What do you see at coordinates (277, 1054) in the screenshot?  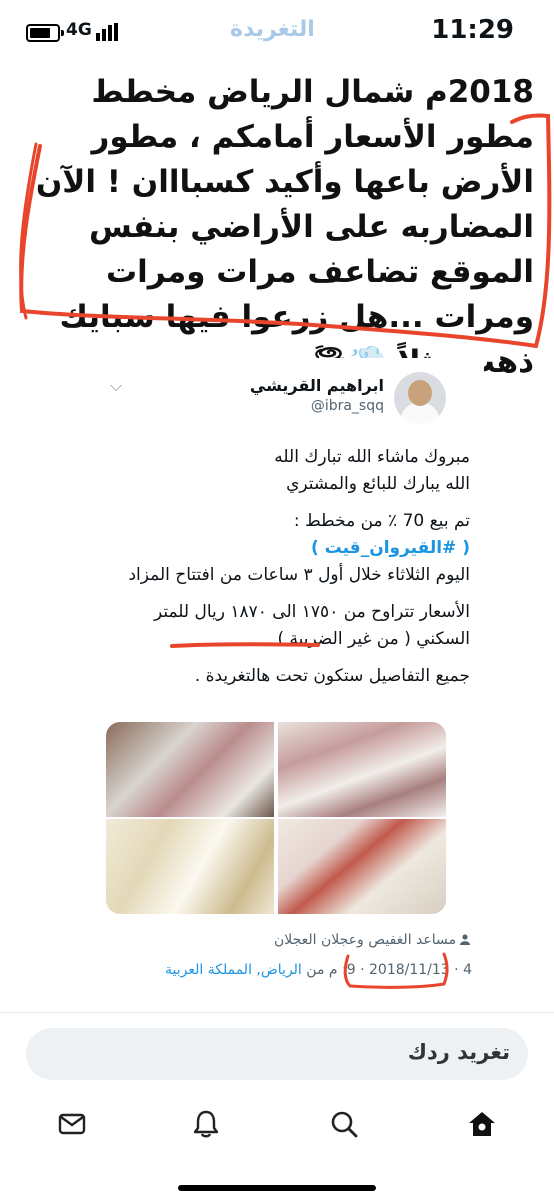 I see `reply-bar: تغريد ردك` at bounding box center [277, 1054].